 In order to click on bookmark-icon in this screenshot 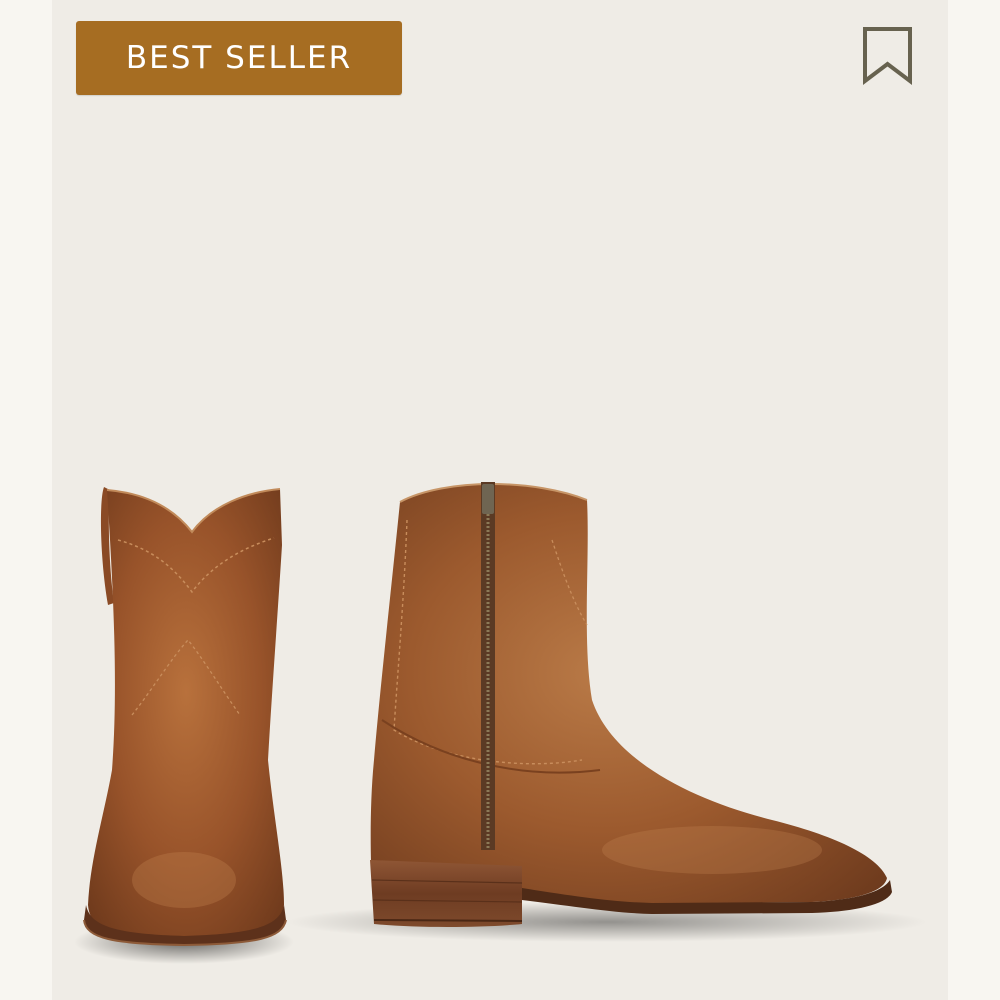, I will do `click(887, 56)`.